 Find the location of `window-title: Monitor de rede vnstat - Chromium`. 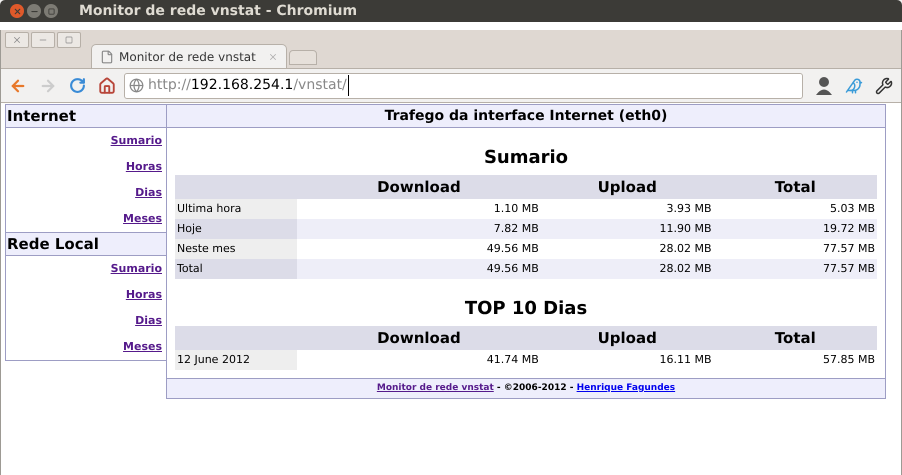

window-title: Monitor de rede vnstat - Chromium is located at coordinates (218, 11).